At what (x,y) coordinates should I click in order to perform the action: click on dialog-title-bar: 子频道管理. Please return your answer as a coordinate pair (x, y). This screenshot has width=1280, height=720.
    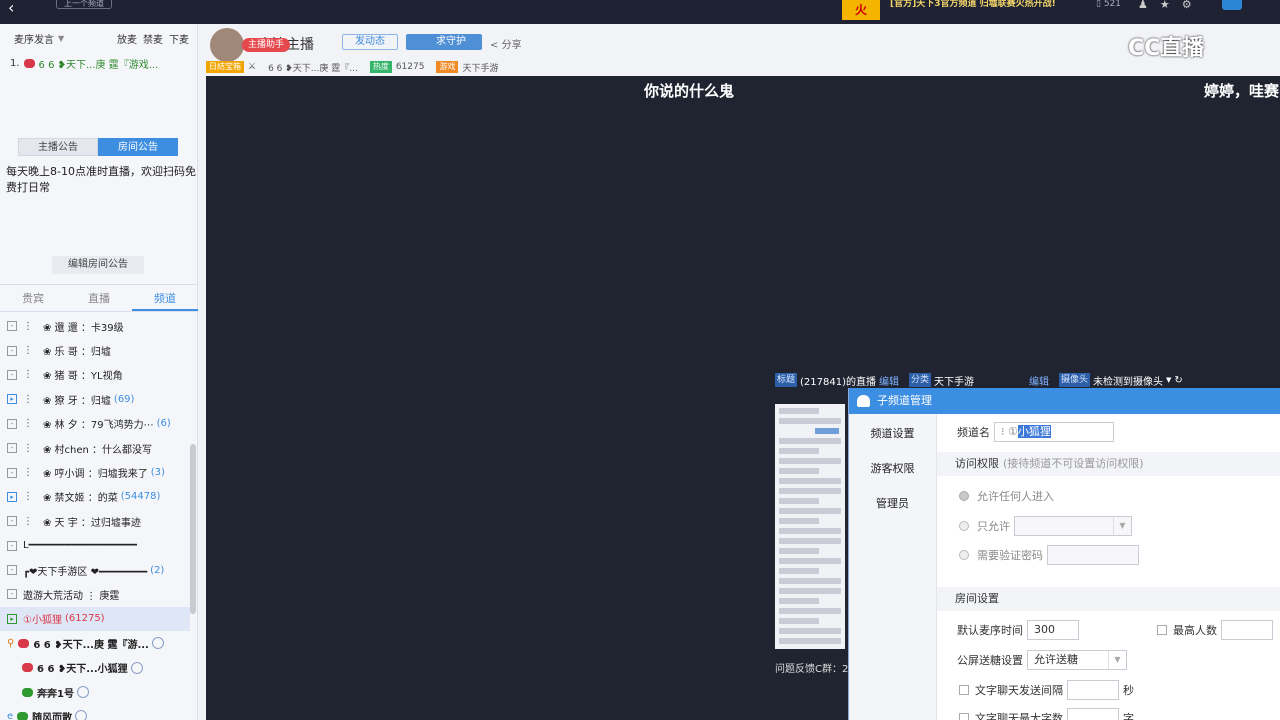
    Looking at the image, I should click on (1064, 401).